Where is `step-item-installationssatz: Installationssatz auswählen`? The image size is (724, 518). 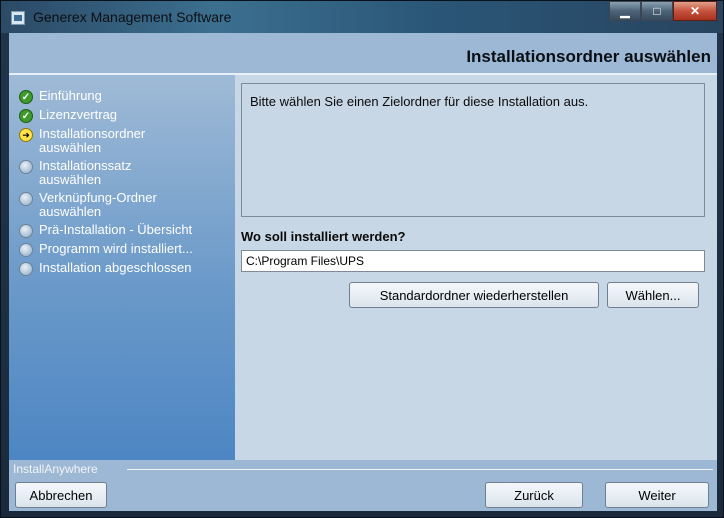
step-item-installationssatz: Installationssatz auswählen is located at coordinates (124, 173).